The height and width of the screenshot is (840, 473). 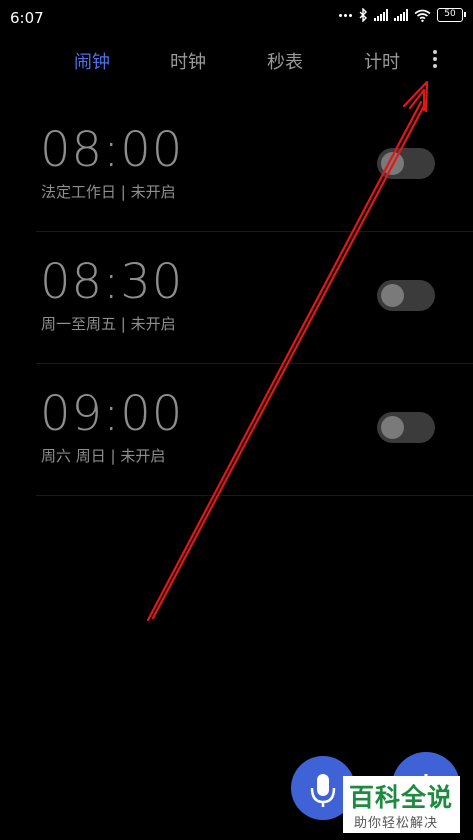 What do you see at coordinates (112, 150) in the screenshot?
I see `alarm-time: 08:00` at bounding box center [112, 150].